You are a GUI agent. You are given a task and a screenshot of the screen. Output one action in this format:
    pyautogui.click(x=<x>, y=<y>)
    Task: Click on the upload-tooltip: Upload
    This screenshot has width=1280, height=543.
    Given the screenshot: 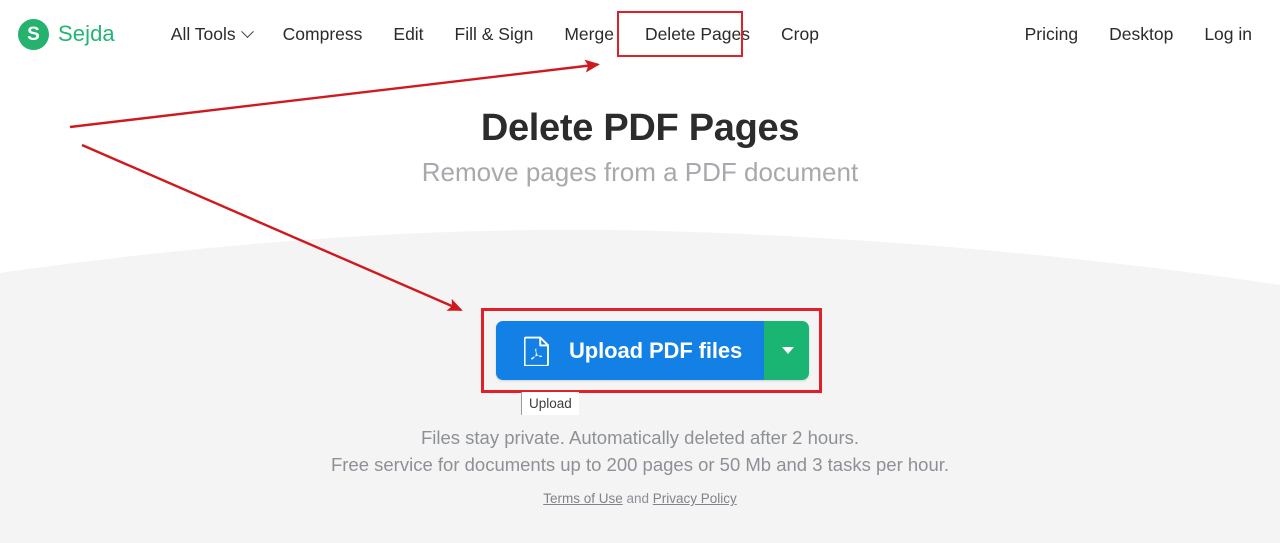 What is the action you would take?
    pyautogui.click(x=550, y=403)
    